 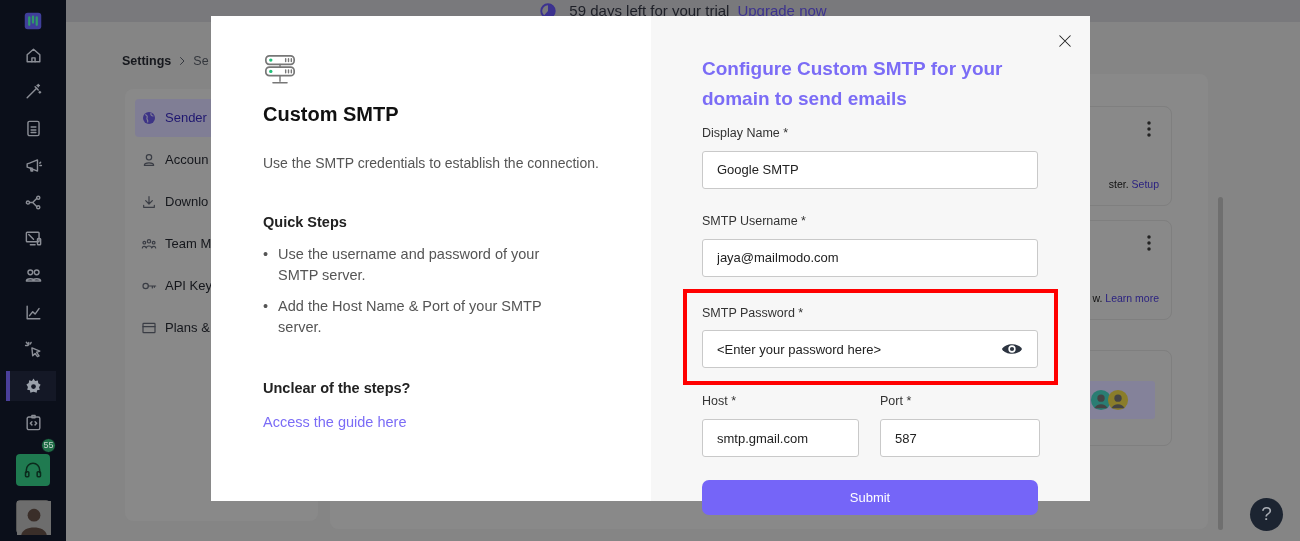 I want to click on step-item: Use the username and password of your SMTP server., so click(x=409, y=264).